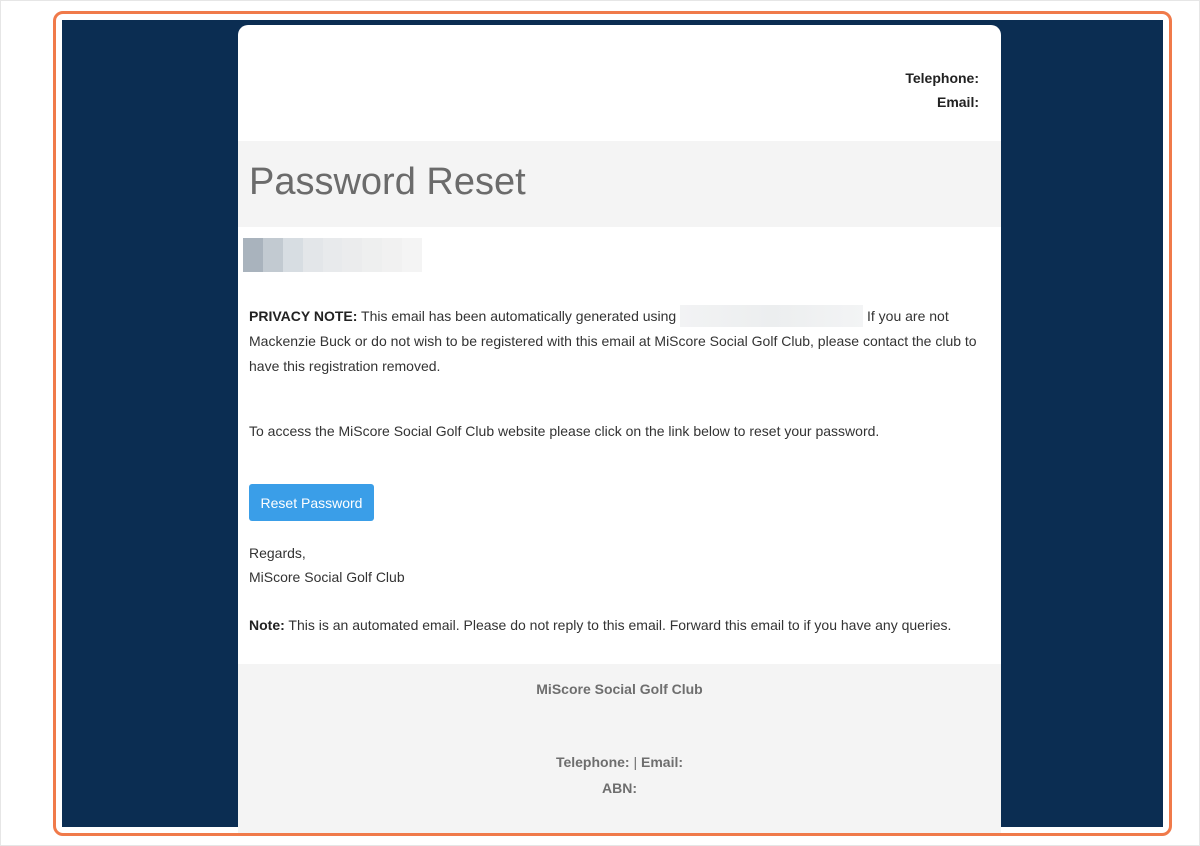 The height and width of the screenshot is (846, 1200). I want to click on reset-password-button: Reset Password, so click(311, 502).